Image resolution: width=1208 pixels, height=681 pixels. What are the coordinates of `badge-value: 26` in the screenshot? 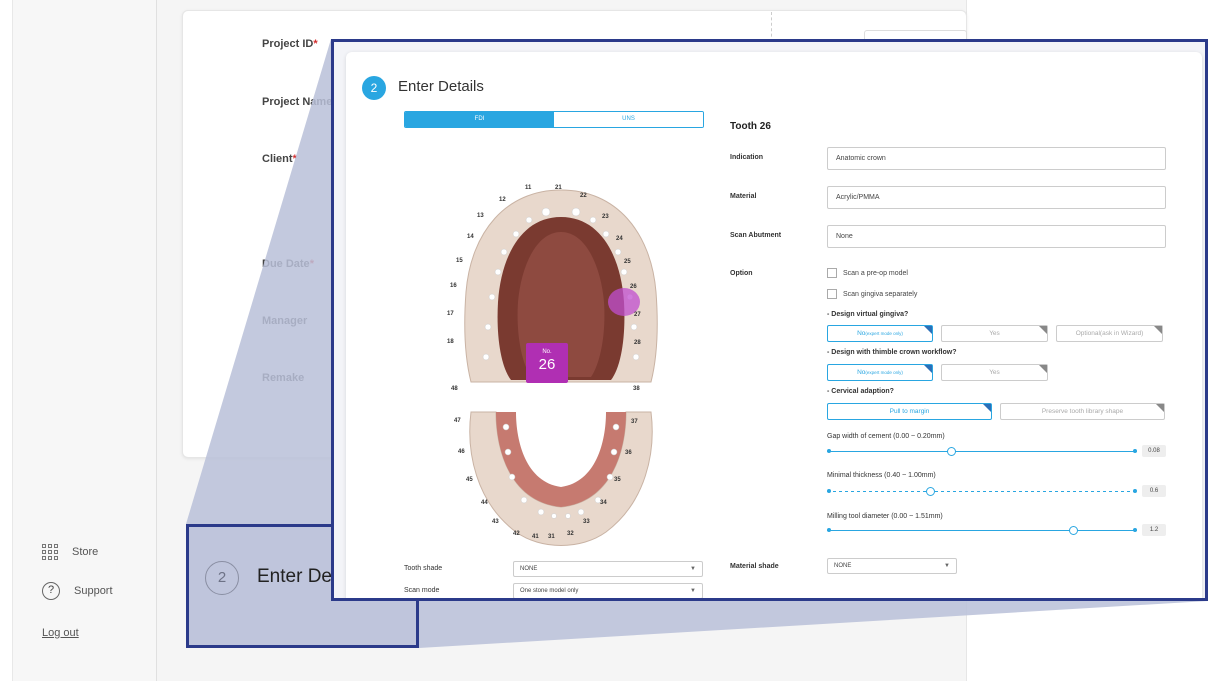 It's located at (547, 364).